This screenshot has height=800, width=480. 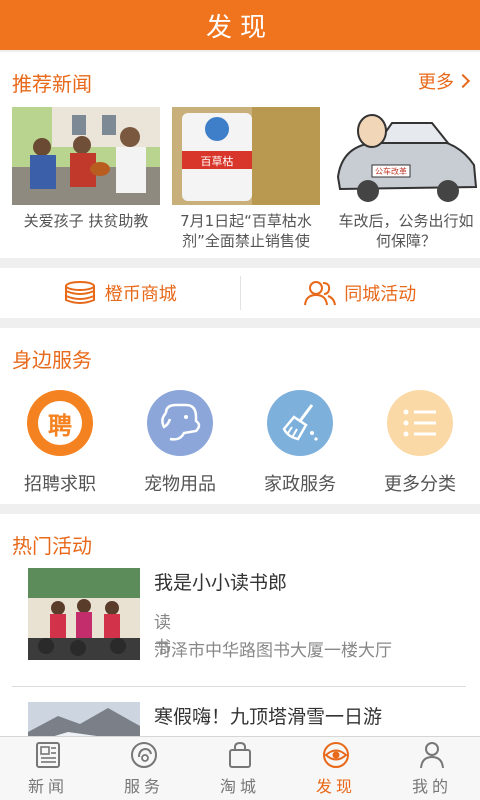 I want to click on tab-label: 新闻, so click(x=47, y=786).